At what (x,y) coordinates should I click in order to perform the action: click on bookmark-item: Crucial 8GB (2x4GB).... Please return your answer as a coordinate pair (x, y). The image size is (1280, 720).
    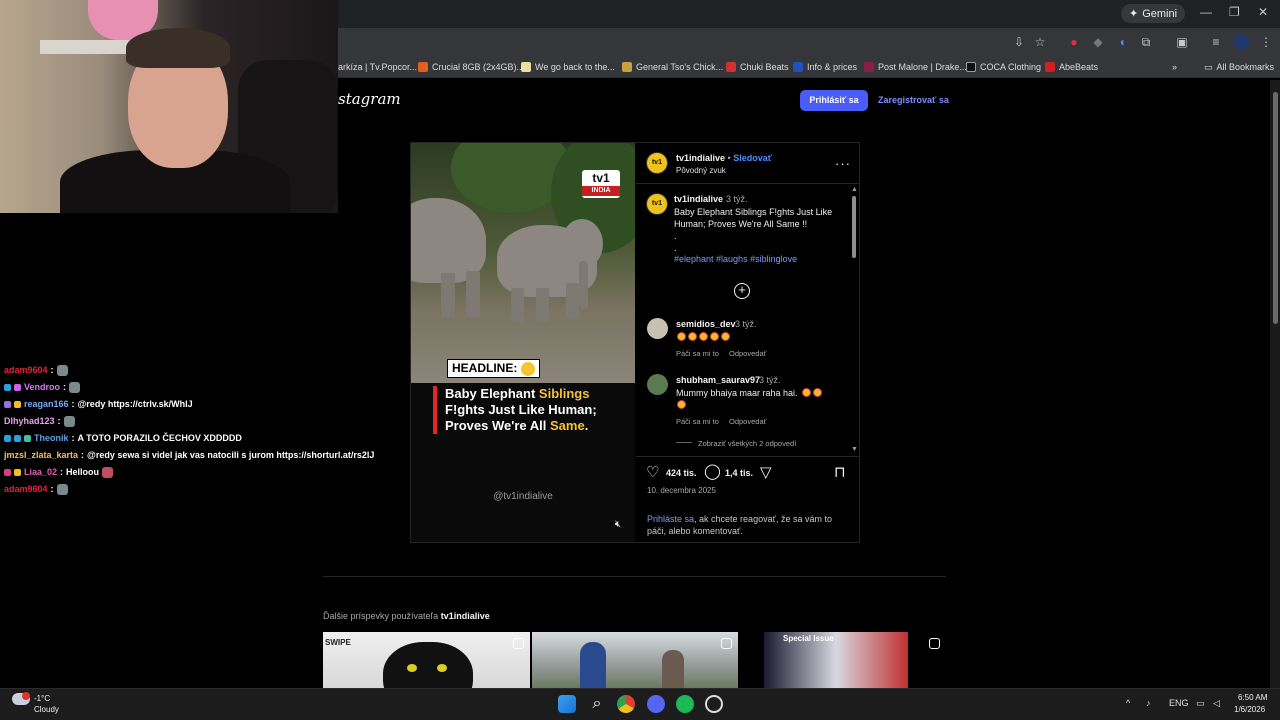
    Looking at the image, I should click on (471, 67).